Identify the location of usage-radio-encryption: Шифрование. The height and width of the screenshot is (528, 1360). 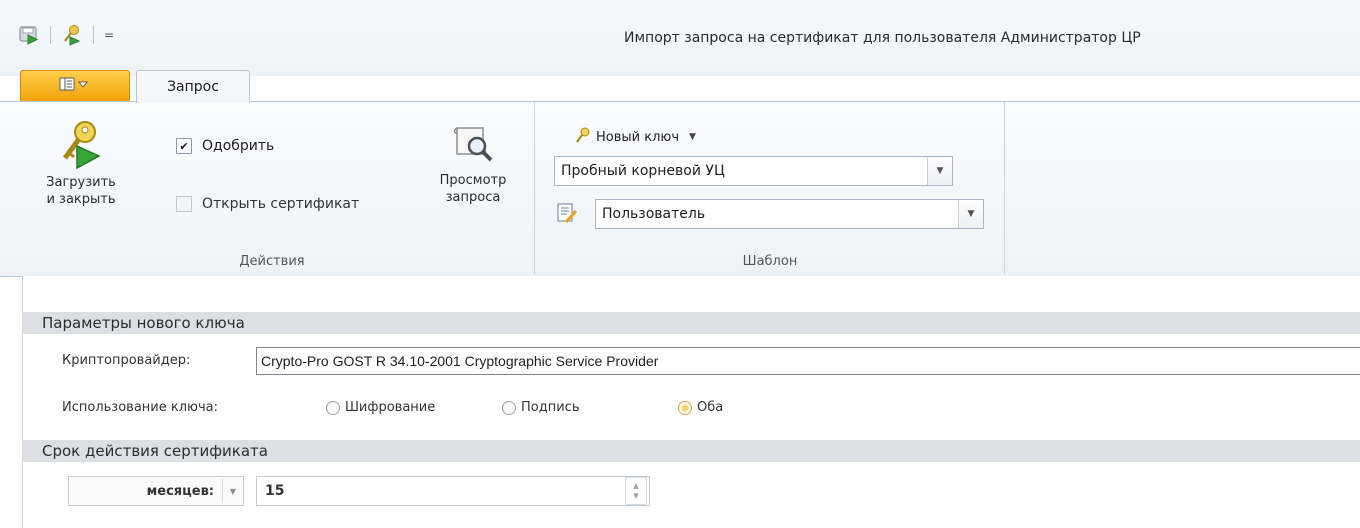
(380, 407).